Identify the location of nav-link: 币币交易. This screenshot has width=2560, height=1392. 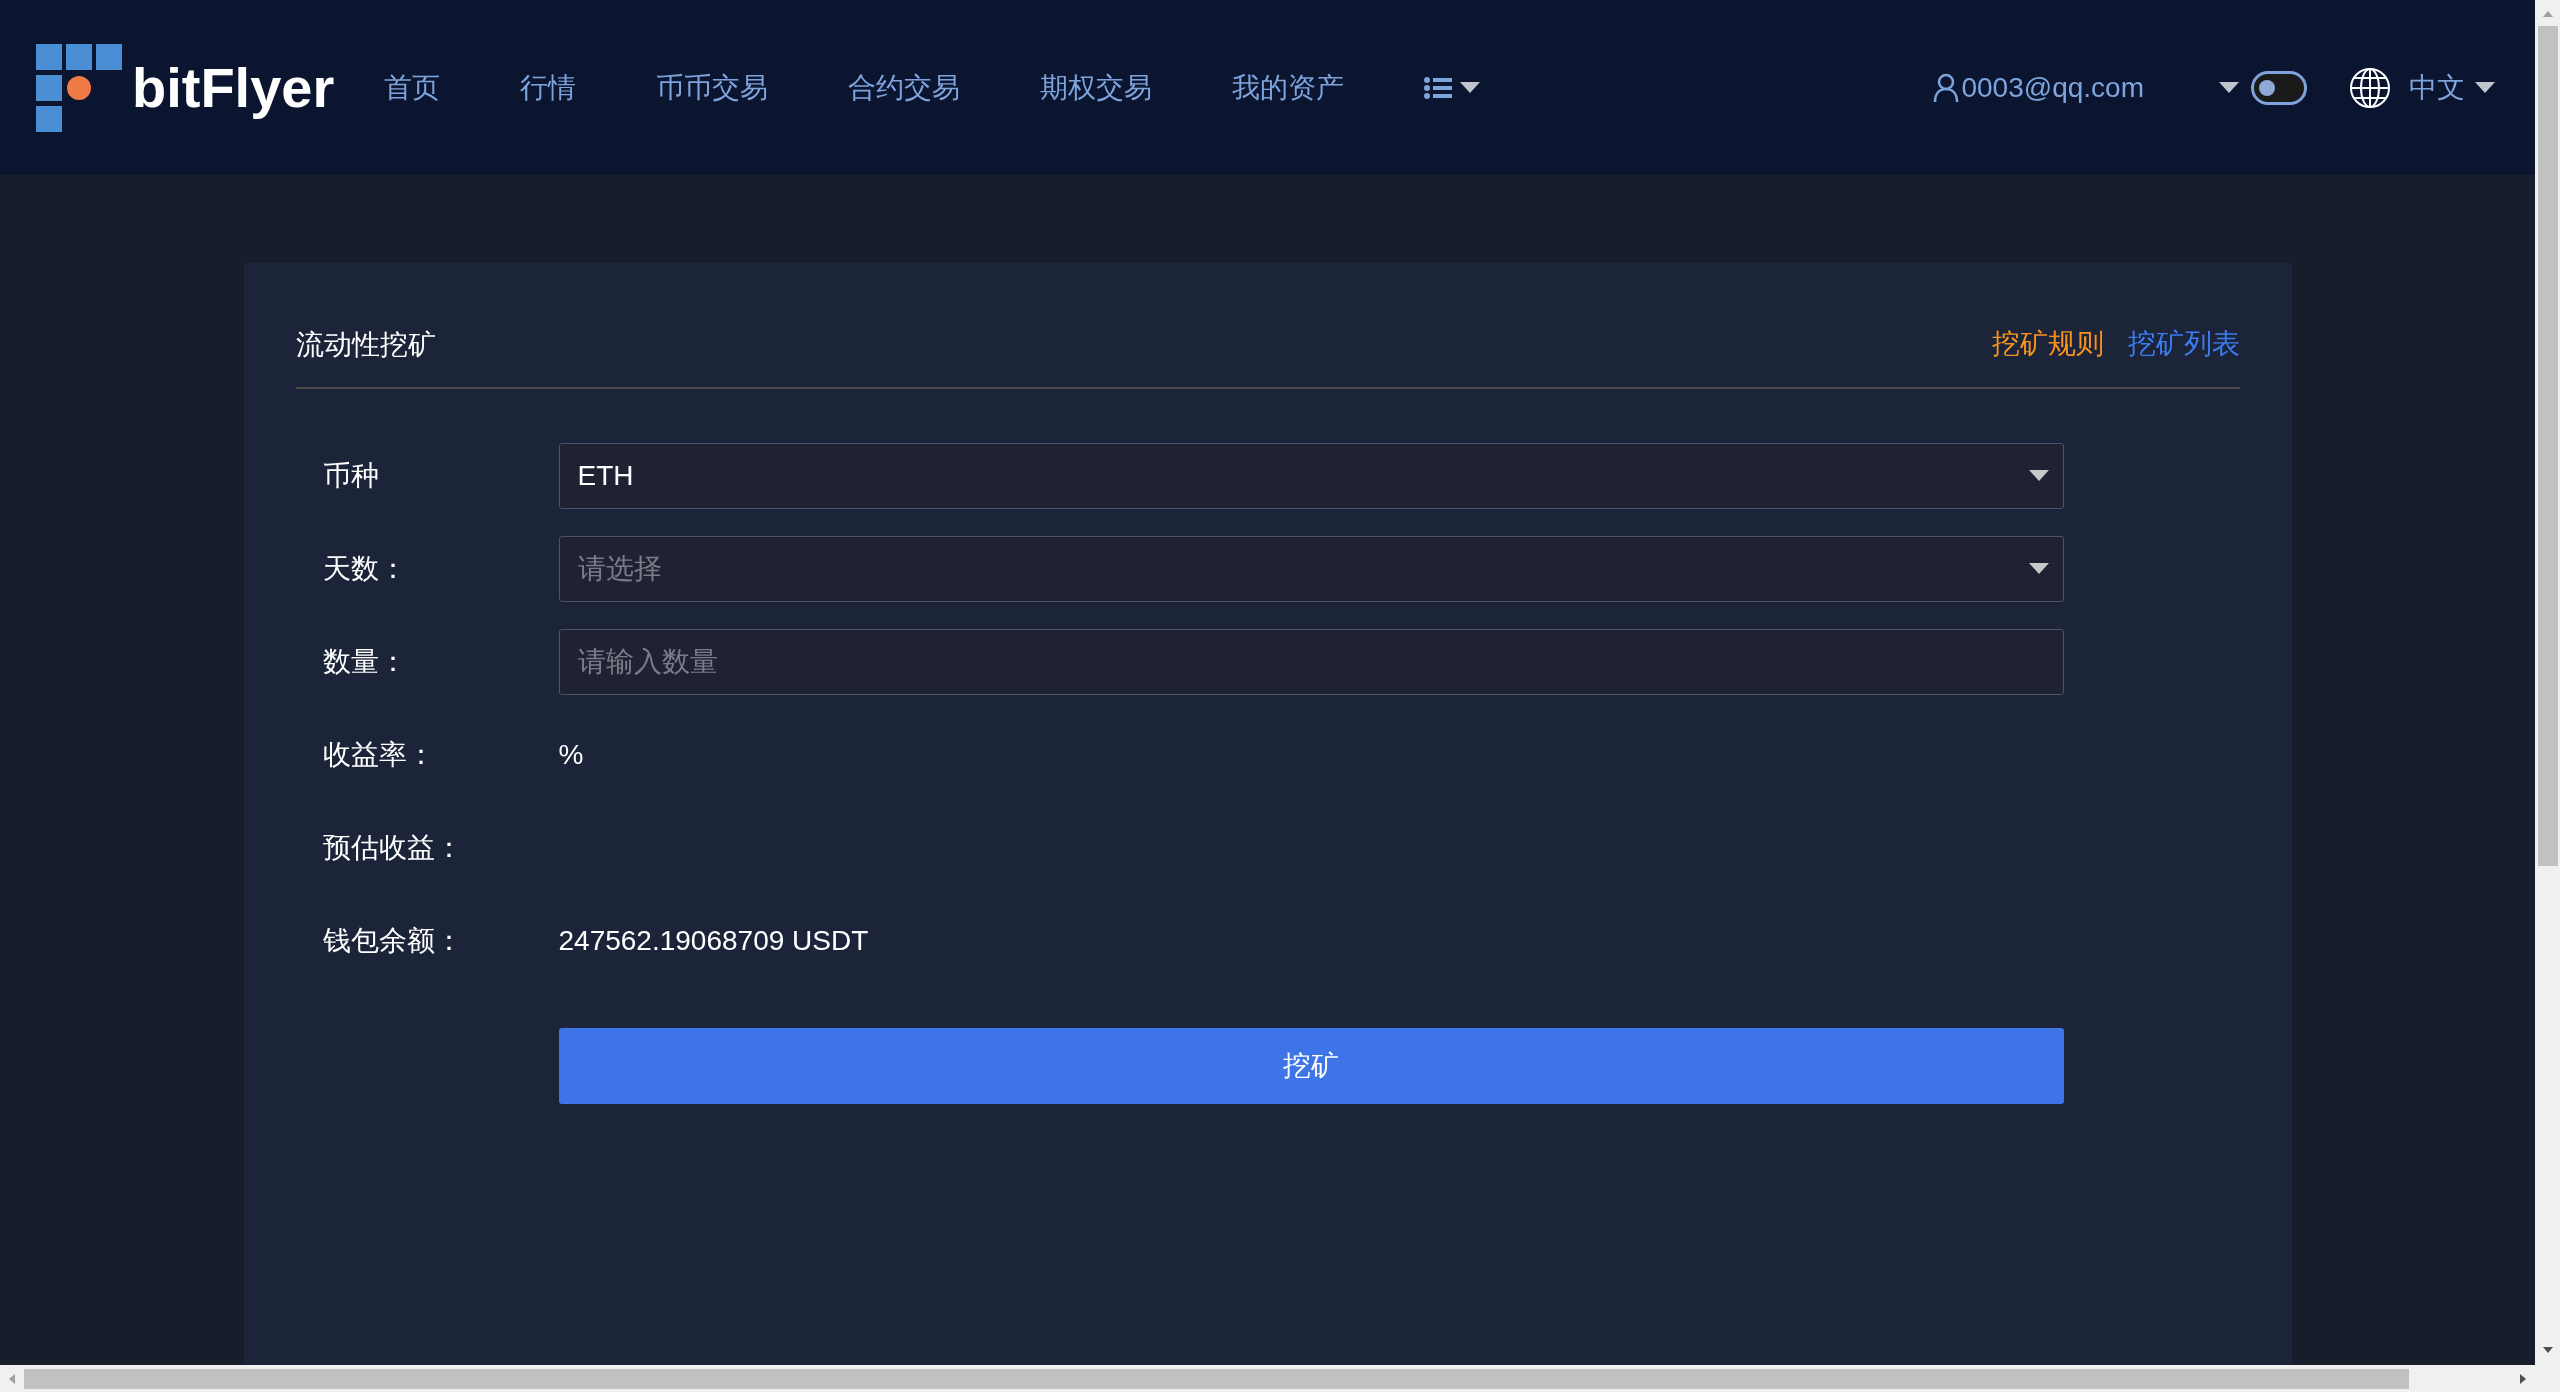
(712, 87).